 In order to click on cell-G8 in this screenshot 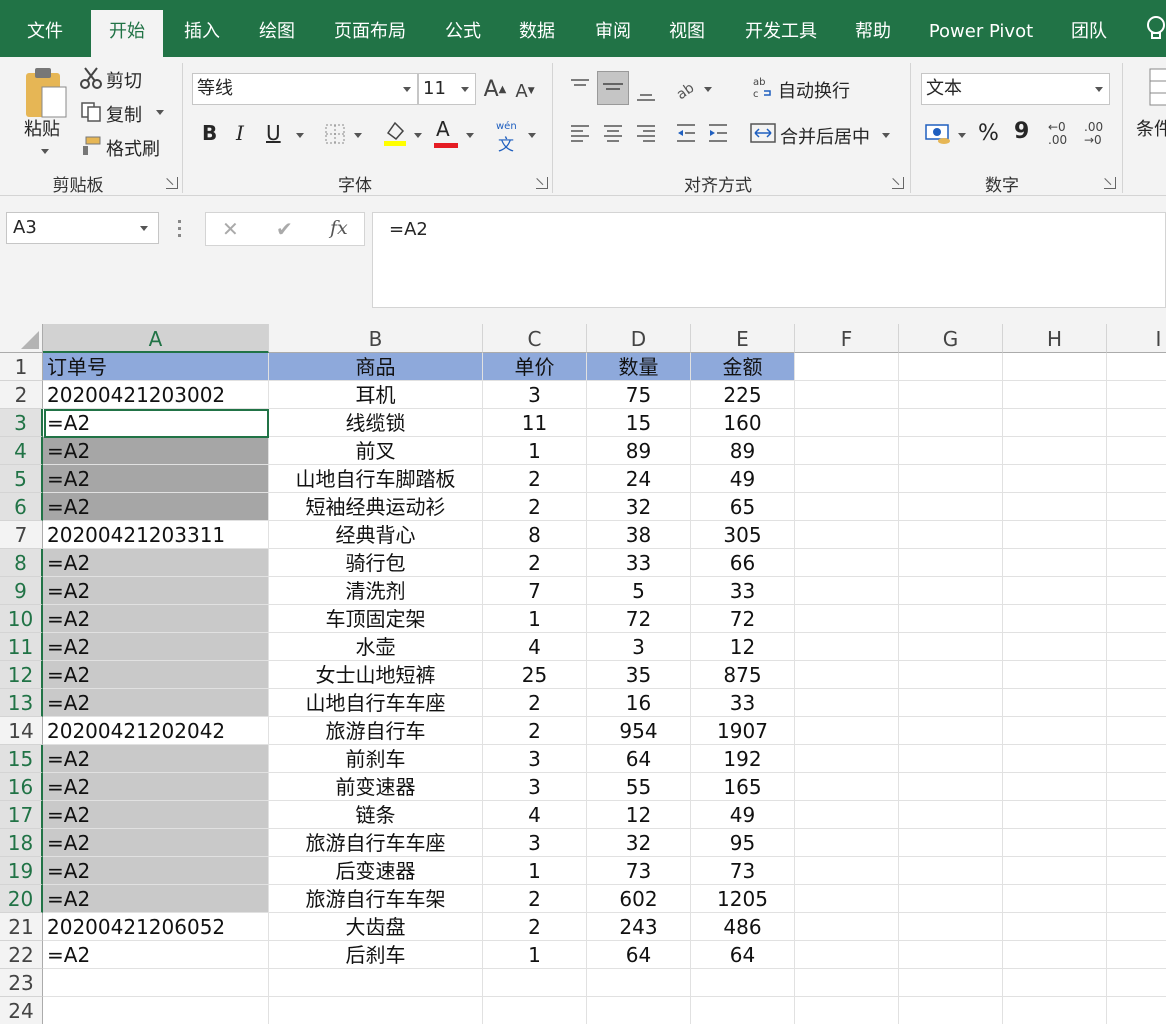, I will do `click(951, 563)`.